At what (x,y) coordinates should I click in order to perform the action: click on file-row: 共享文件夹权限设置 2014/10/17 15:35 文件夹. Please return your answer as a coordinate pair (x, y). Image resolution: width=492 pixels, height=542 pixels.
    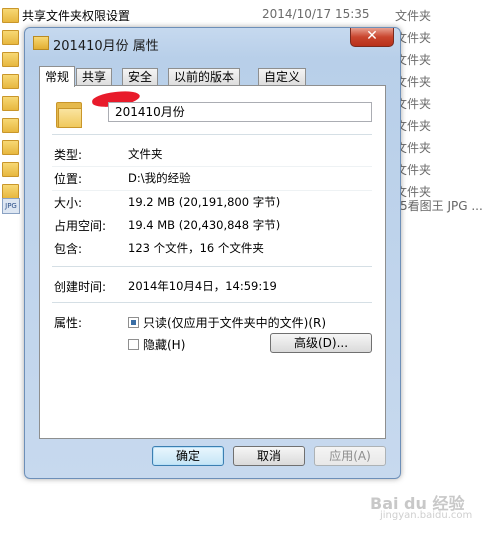
    Looking at the image, I should click on (246, 15).